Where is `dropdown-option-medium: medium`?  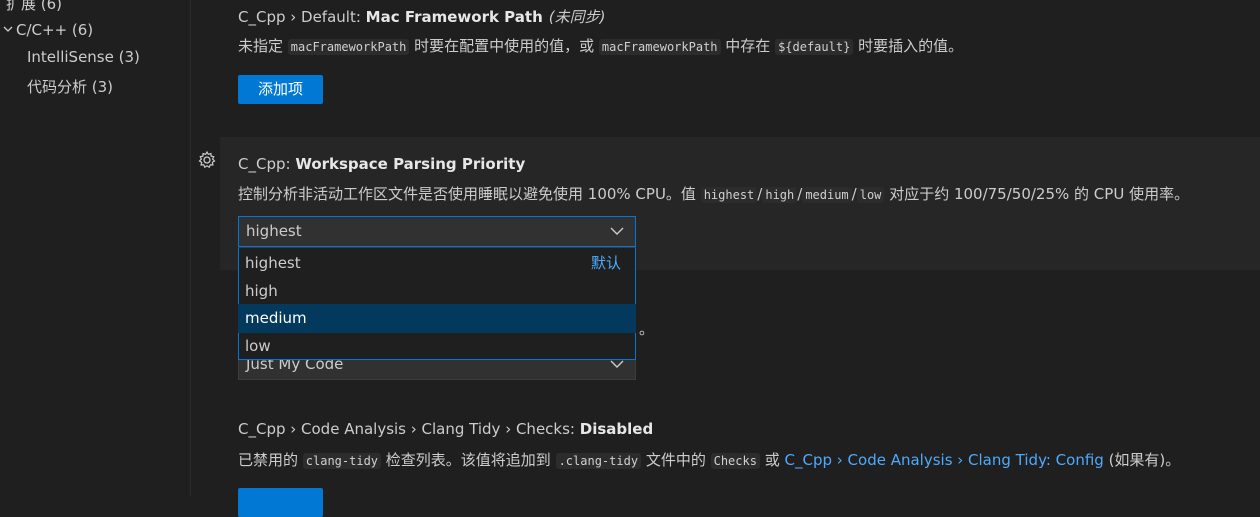 dropdown-option-medium: medium is located at coordinates (437, 318).